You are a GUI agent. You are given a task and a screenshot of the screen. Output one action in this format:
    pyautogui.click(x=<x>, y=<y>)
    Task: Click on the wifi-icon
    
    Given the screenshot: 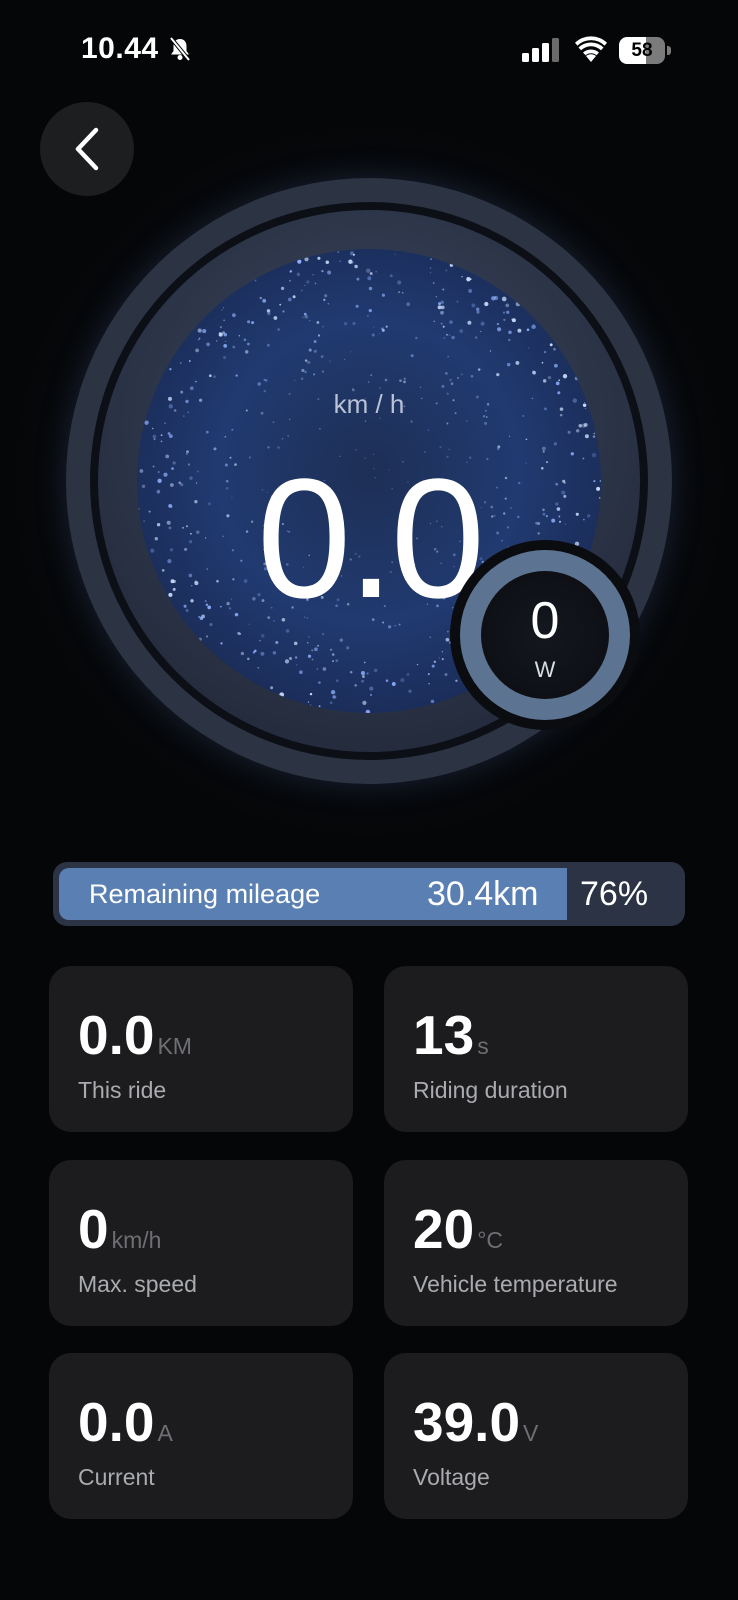 What is the action you would take?
    pyautogui.click(x=591, y=51)
    